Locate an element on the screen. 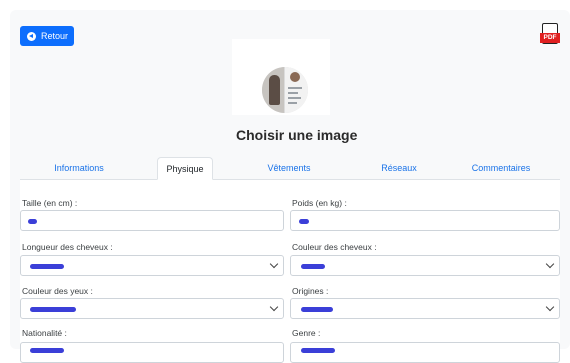  gender-label: Genre : is located at coordinates (306, 333).